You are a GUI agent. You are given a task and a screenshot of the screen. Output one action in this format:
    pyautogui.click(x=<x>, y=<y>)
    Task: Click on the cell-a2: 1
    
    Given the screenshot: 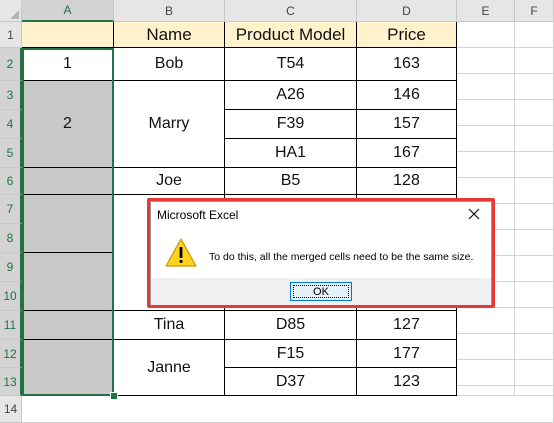 What is the action you would take?
    pyautogui.click(x=68, y=64)
    